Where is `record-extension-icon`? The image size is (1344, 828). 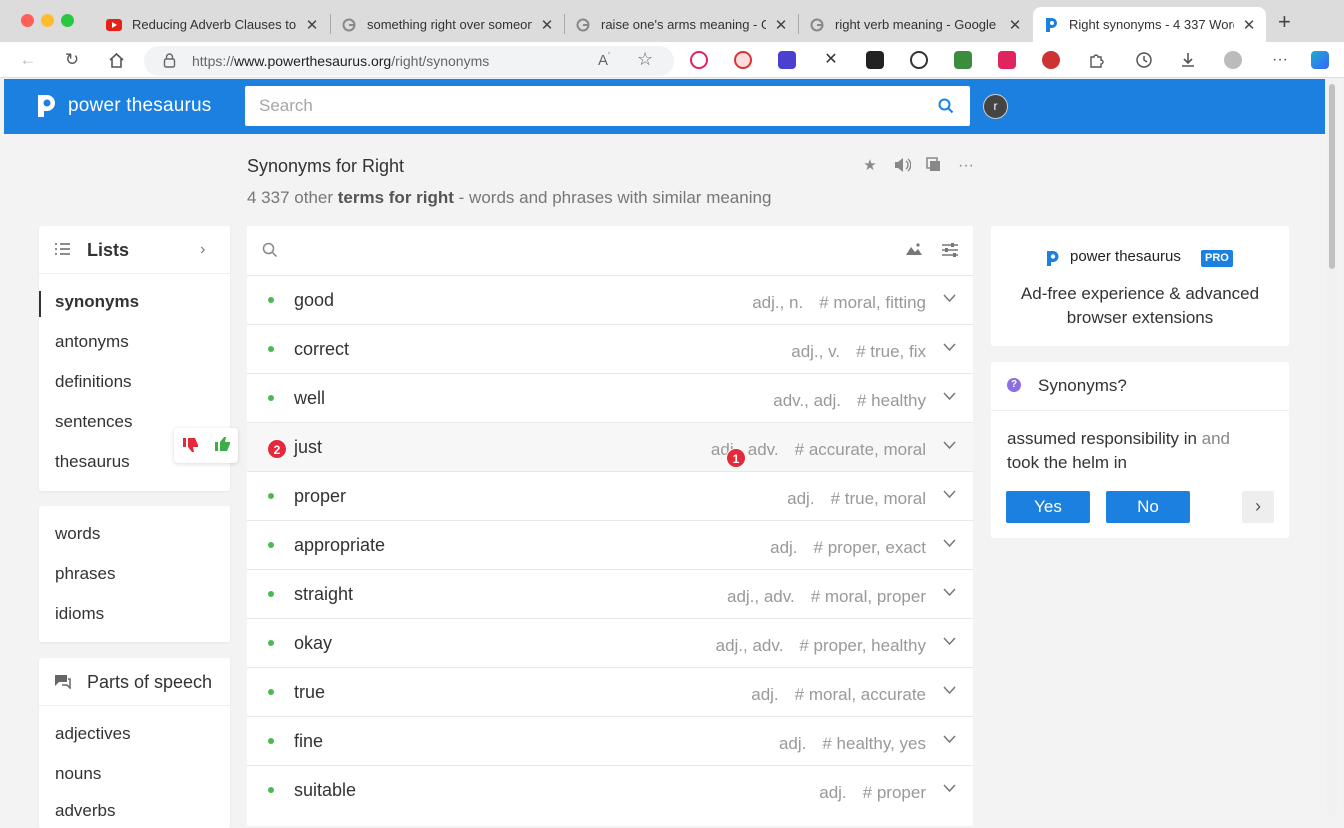
record-extension-icon is located at coordinates (919, 60).